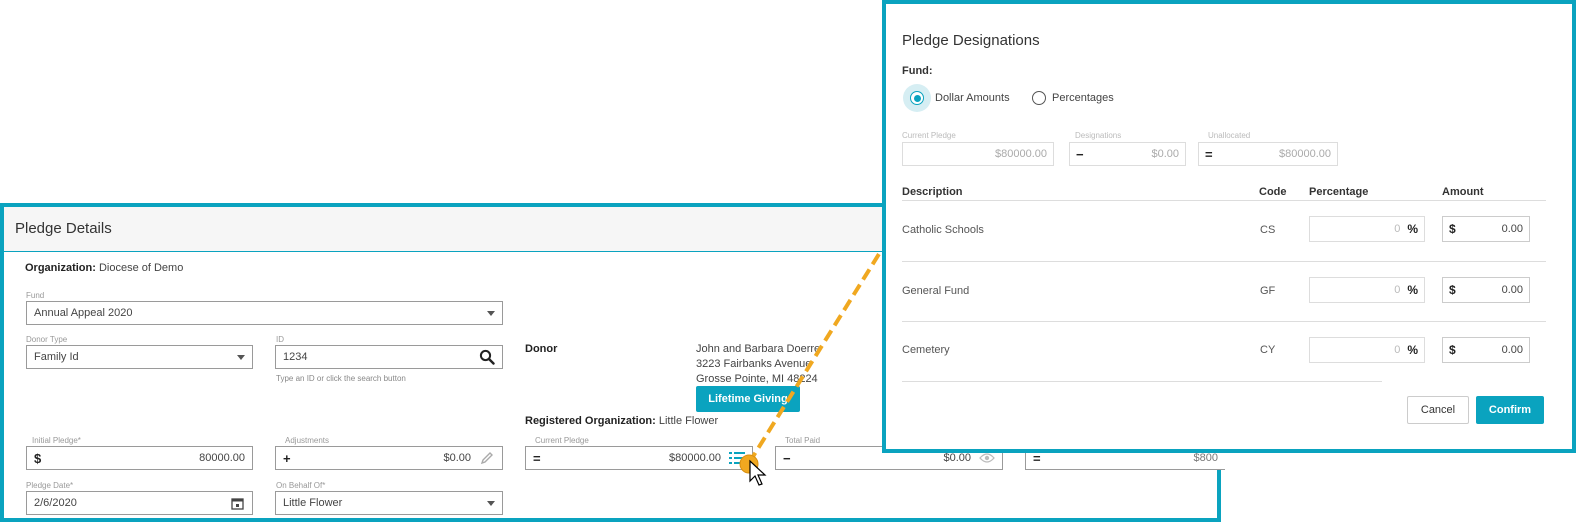  Describe the element at coordinates (313, 503) in the screenshot. I see `on-behalf-of-value: Little Flower` at that location.